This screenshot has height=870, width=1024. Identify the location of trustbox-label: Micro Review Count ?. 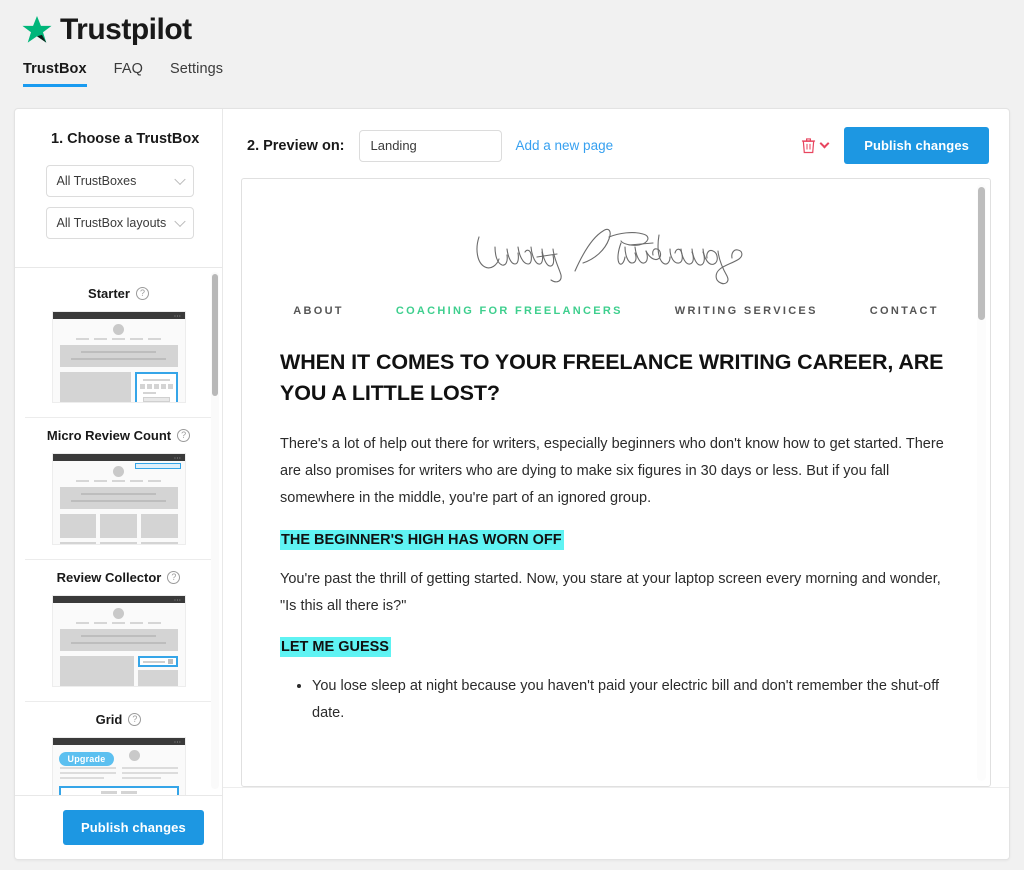
(118, 435).